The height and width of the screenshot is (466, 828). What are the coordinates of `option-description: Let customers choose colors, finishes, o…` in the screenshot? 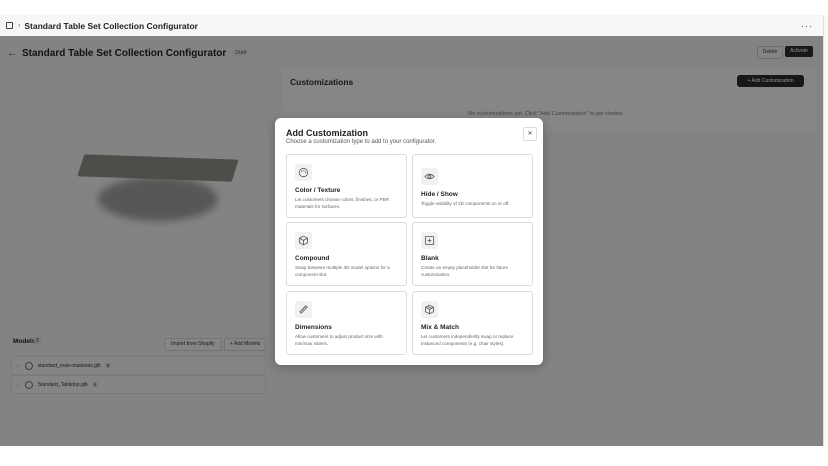 It's located at (342, 203).